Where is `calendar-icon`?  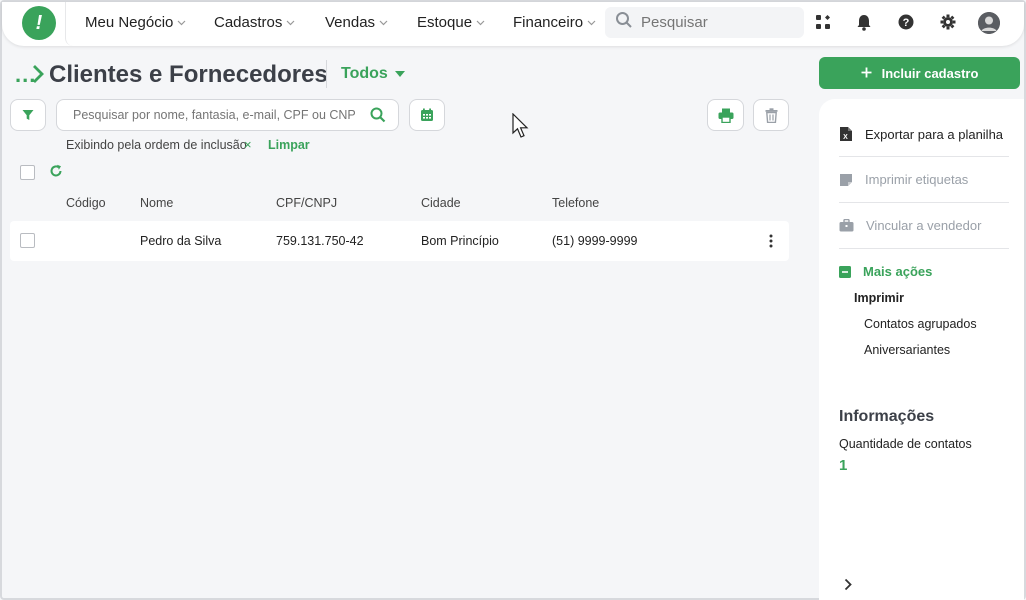
calendar-icon is located at coordinates (427, 114).